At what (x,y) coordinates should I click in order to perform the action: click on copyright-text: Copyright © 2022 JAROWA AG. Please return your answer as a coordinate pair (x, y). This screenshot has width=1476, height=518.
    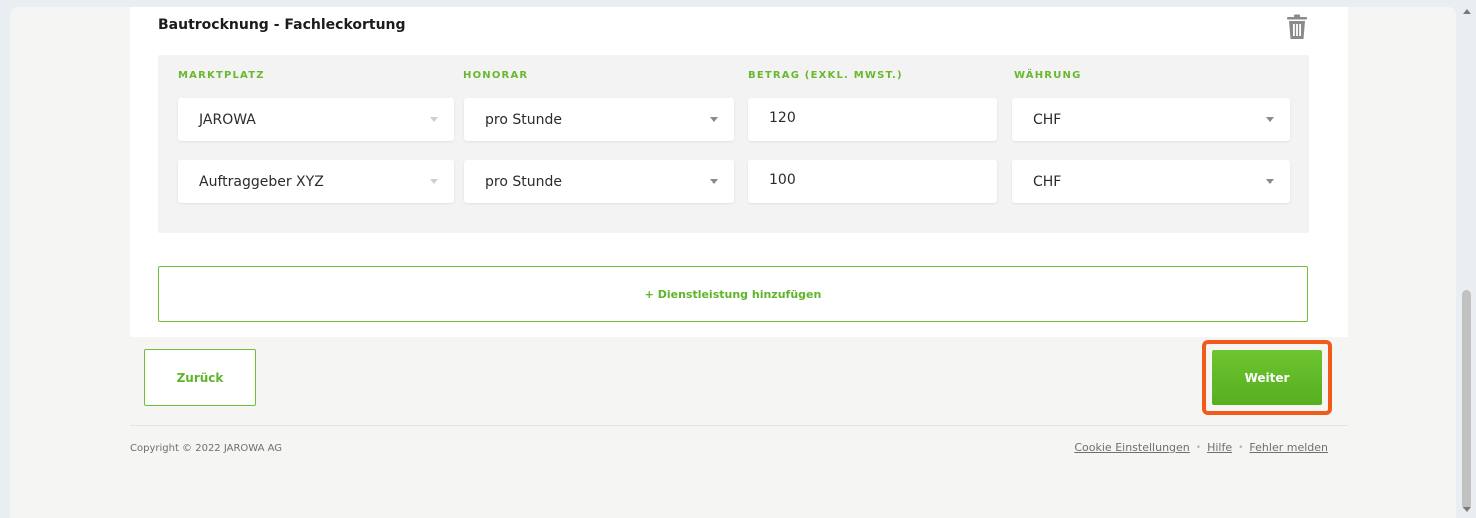
    Looking at the image, I should click on (206, 448).